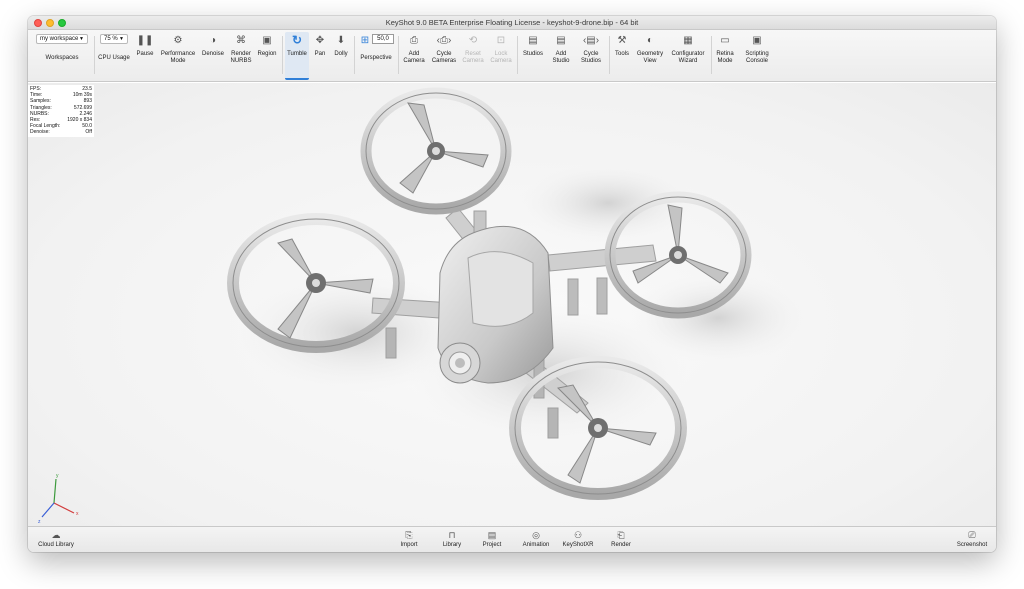 The image size is (1024, 589). What do you see at coordinates (111, 39) in the screenshot?
I see `cpu-usage-value: 75 %` at bounding box center [111, 39].